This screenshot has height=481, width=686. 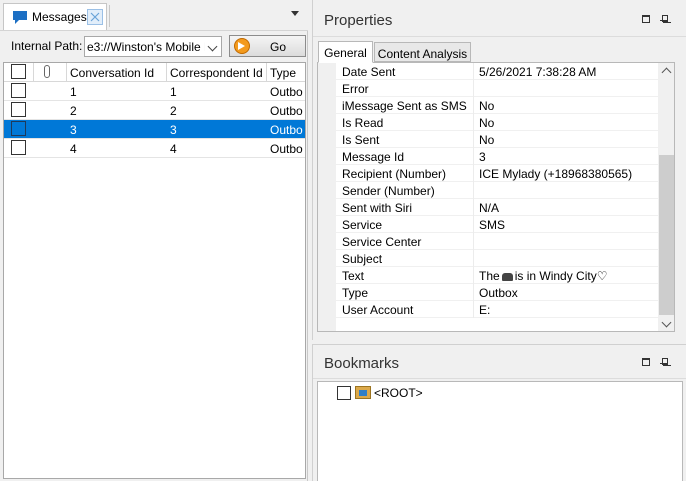 I want to click on property-grid-gutter, so click(x=327, y=197).